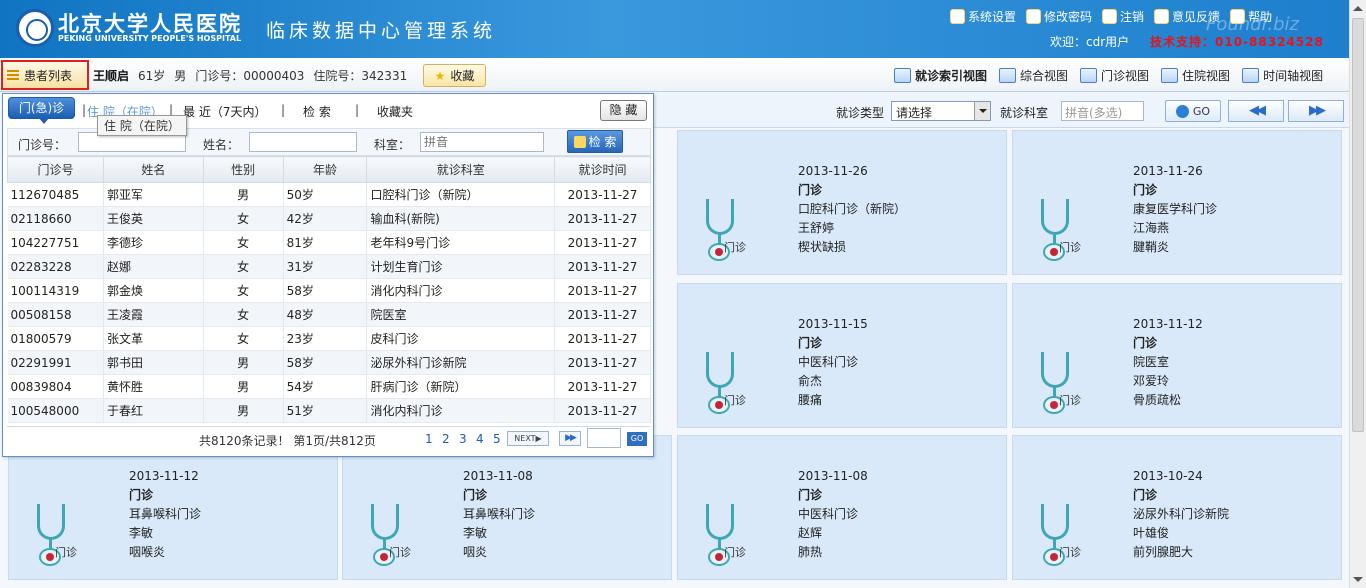 This screenshot has height=588, width=1366. Describe the element at coordinates (475, 552) in the screenshot. I see `visit-diagnosis: 咽炎` at that location.